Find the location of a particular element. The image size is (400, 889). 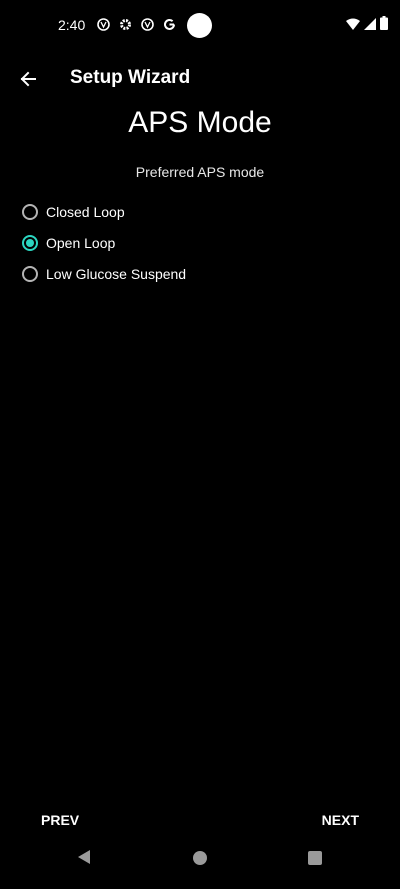

next-button: NEXT is located at coordinates (340, 820).